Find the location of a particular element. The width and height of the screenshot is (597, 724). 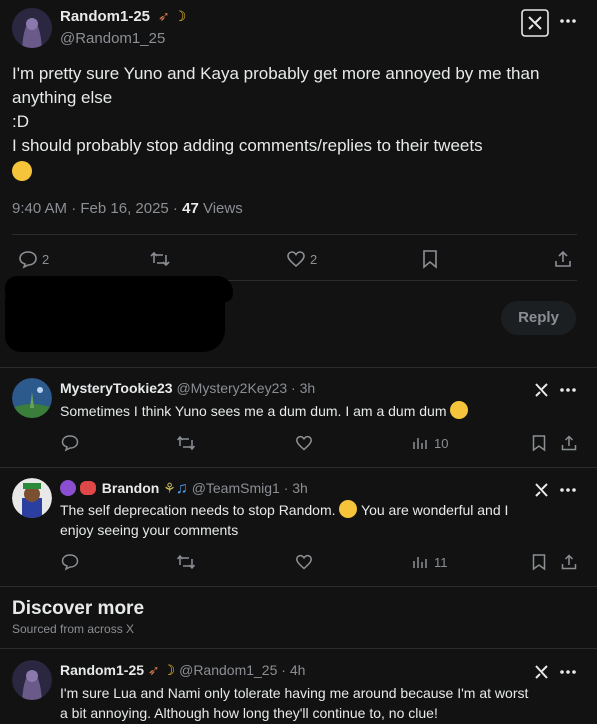

author-handle: @Random1_25 · 4h is located at coordinates (242, 670).